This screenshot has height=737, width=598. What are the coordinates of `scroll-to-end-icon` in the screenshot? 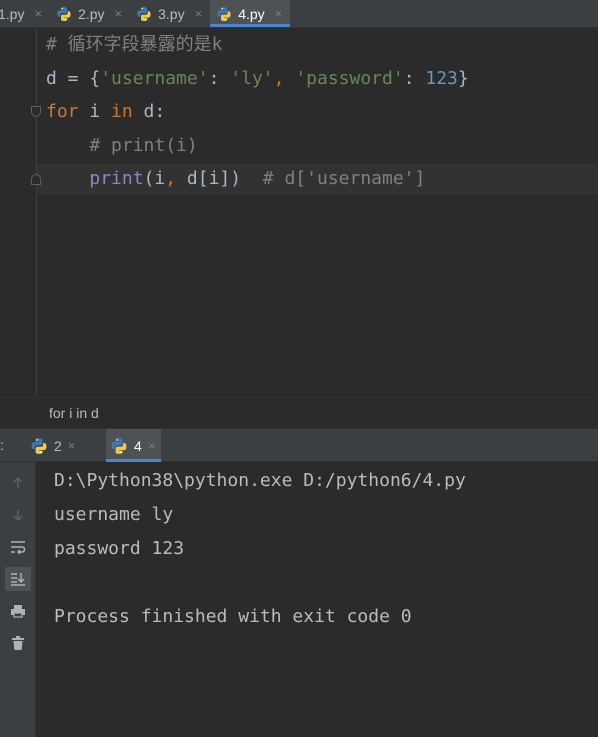 It's located at (18, 579).